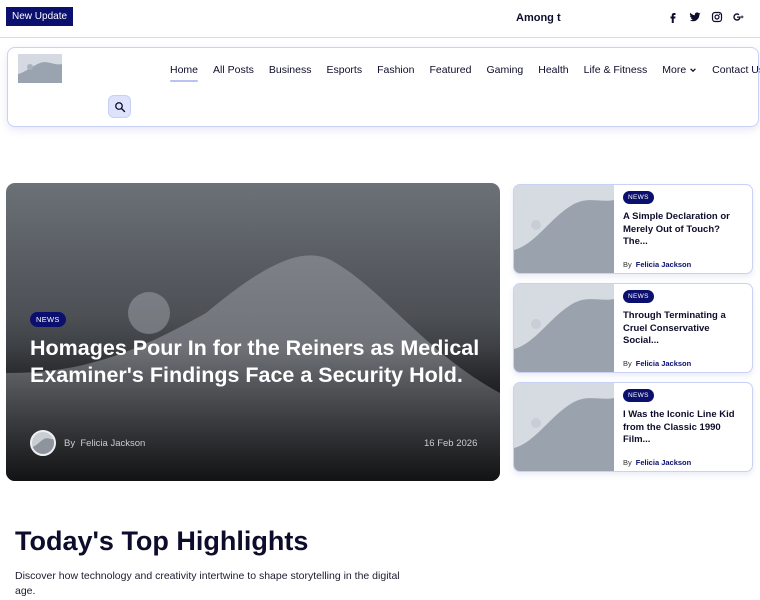  I want to click on nav-esports: Esports, so click(344, 70).